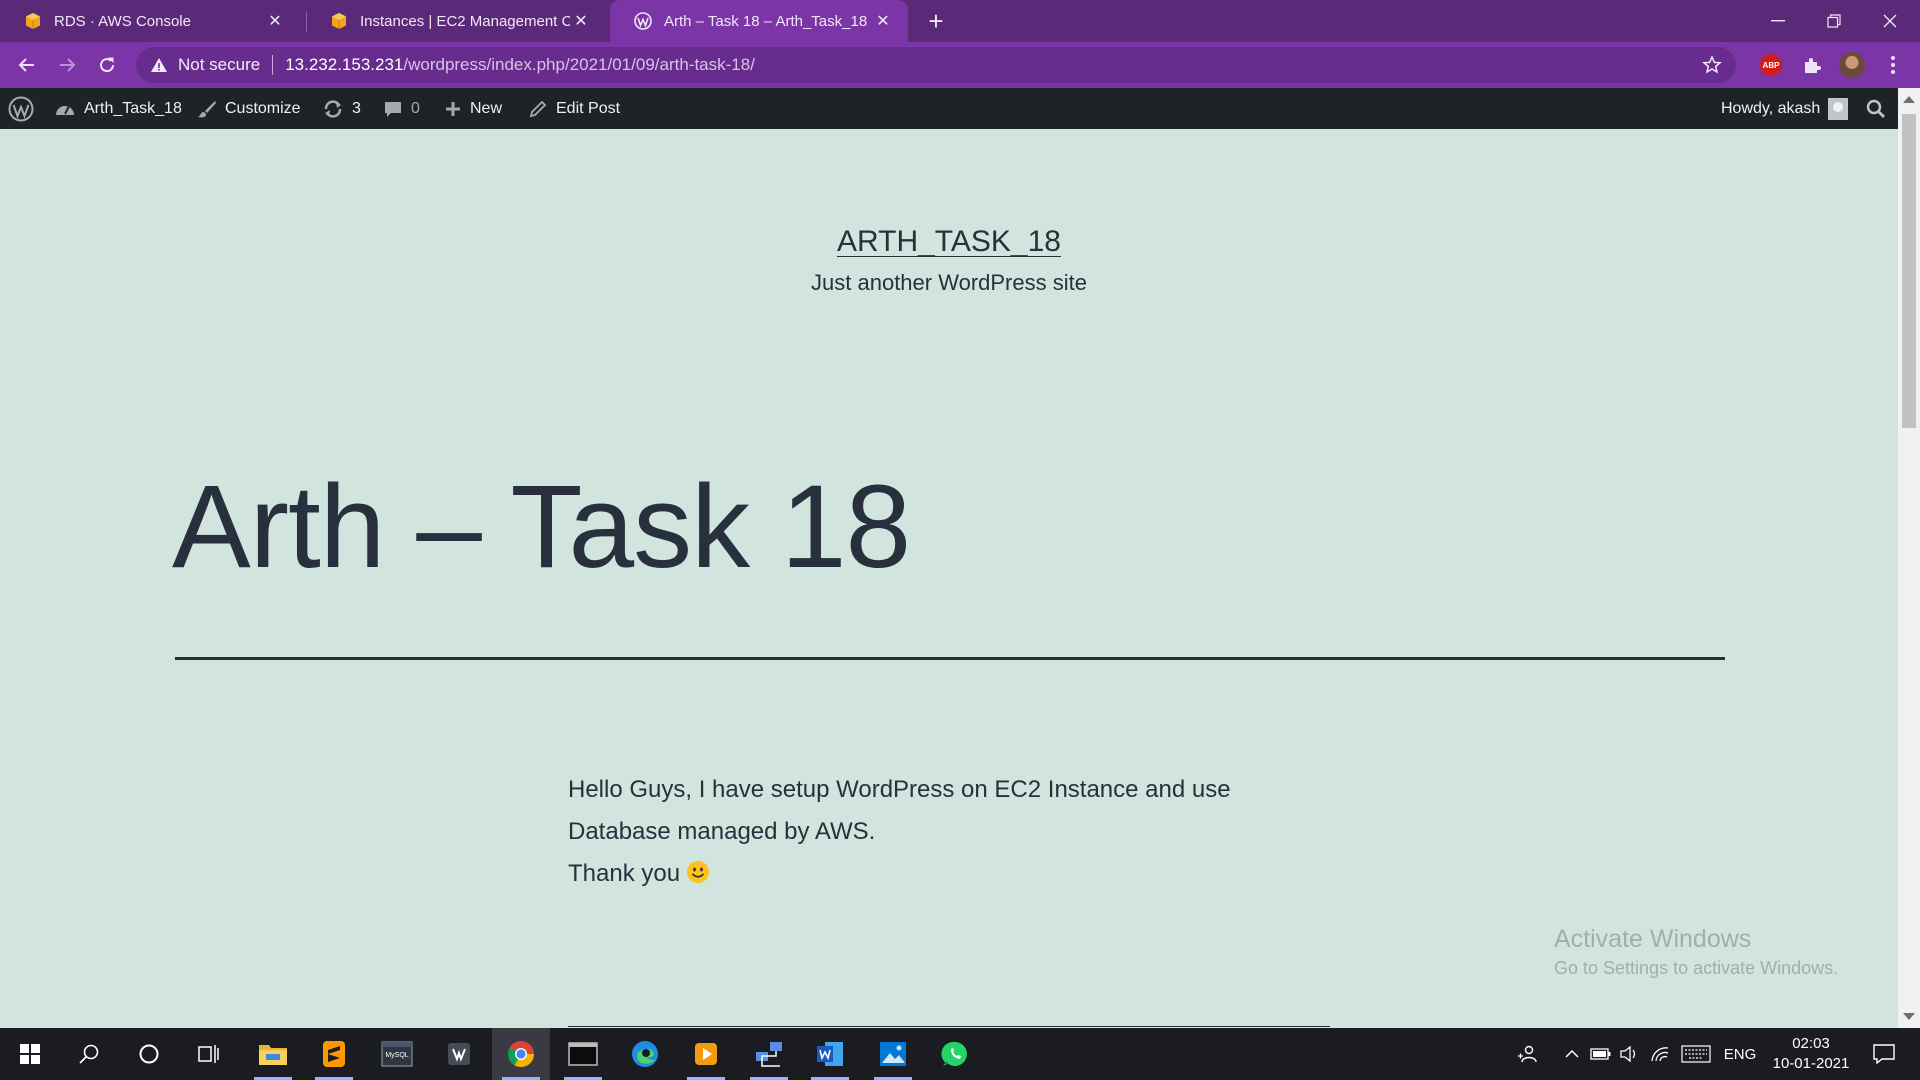 The image size is (1920, 1080). Describe the element at coordinates (1812, 65) in the screenshot. I see `extensions-puzzle-icon` at that location.